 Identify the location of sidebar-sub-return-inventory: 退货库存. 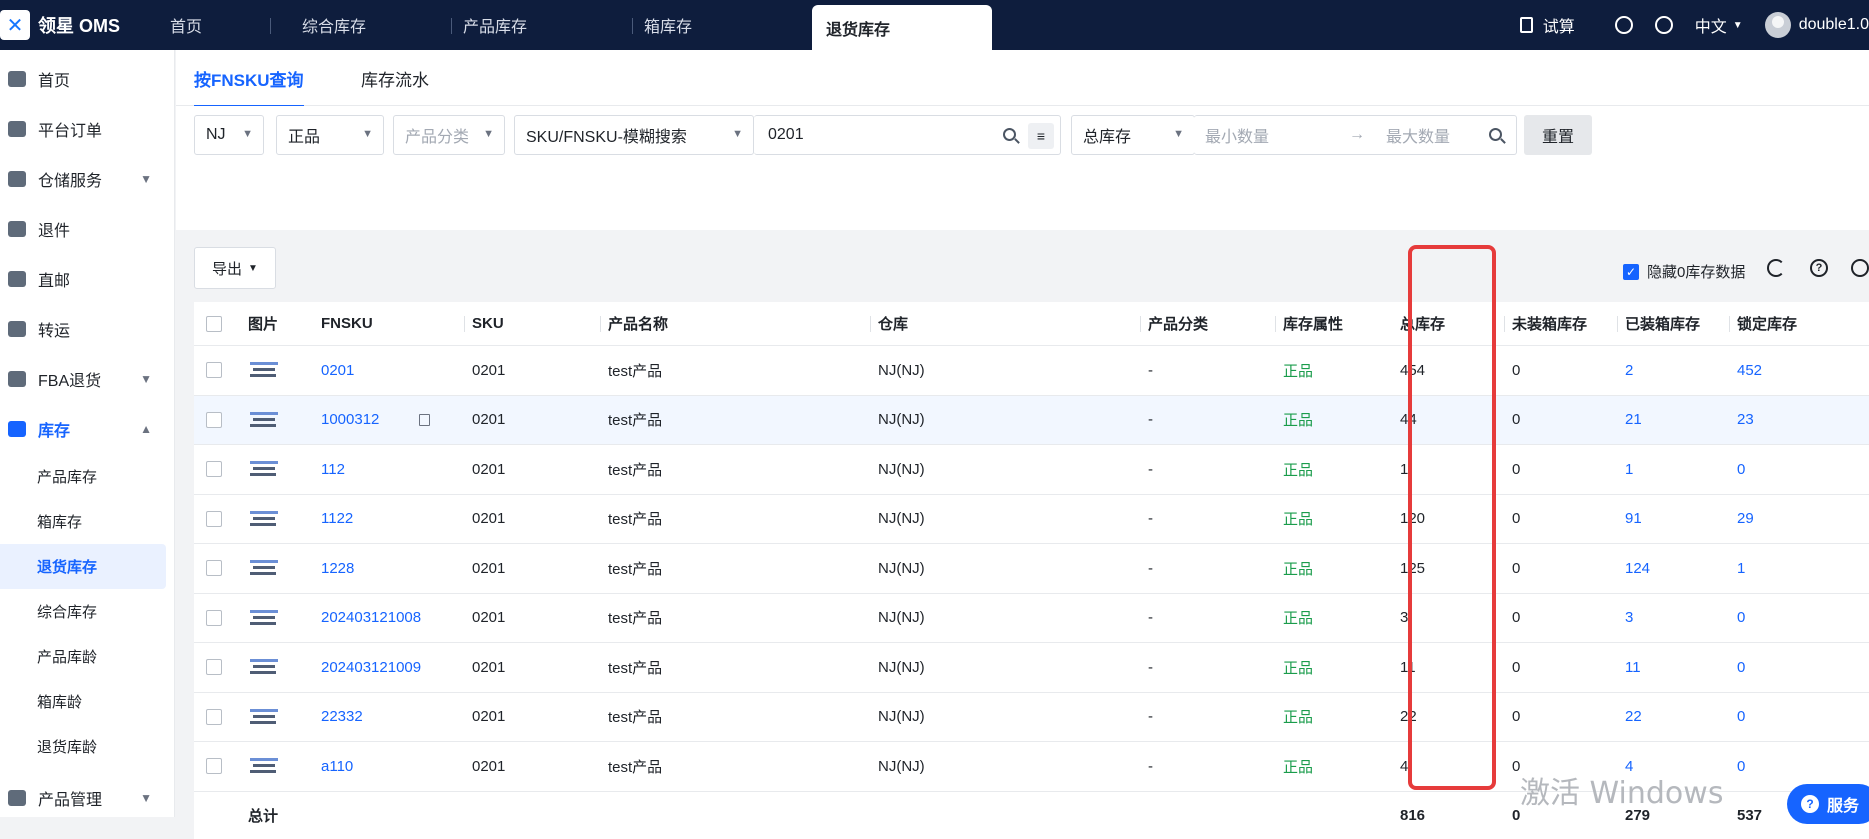
(83, 566).